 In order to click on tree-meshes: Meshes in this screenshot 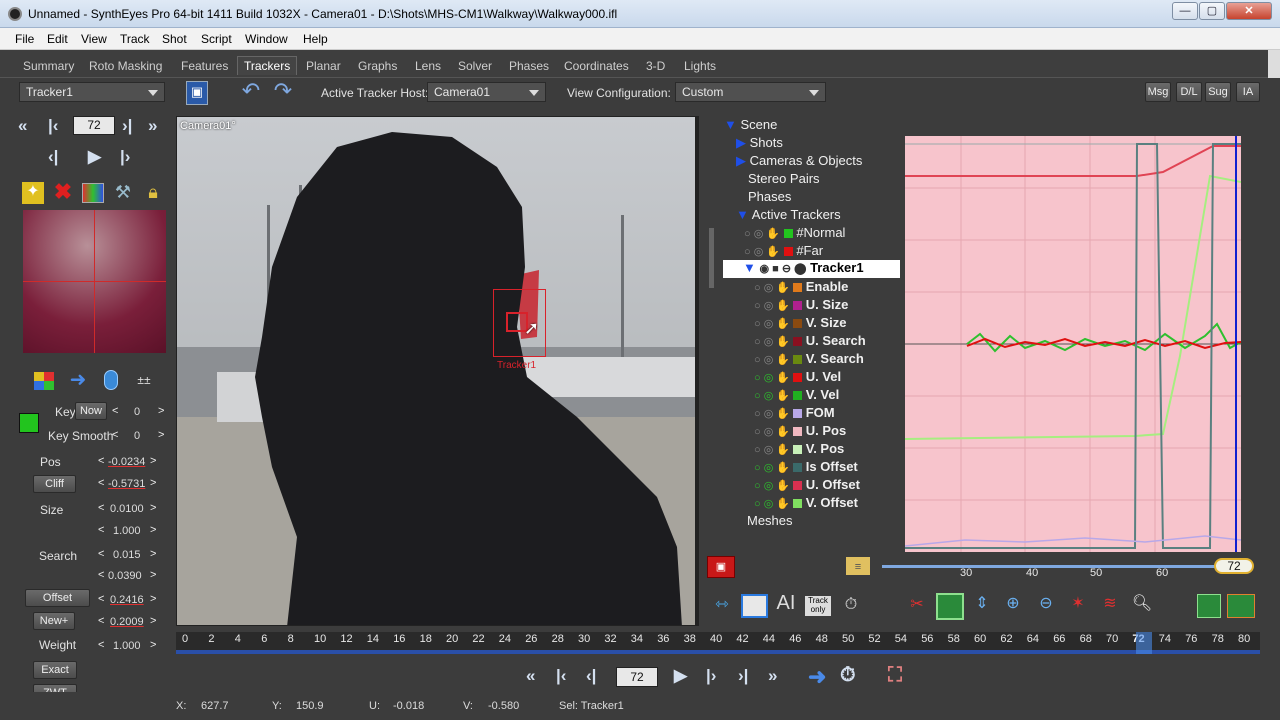, I will do `click(770, 522)`.